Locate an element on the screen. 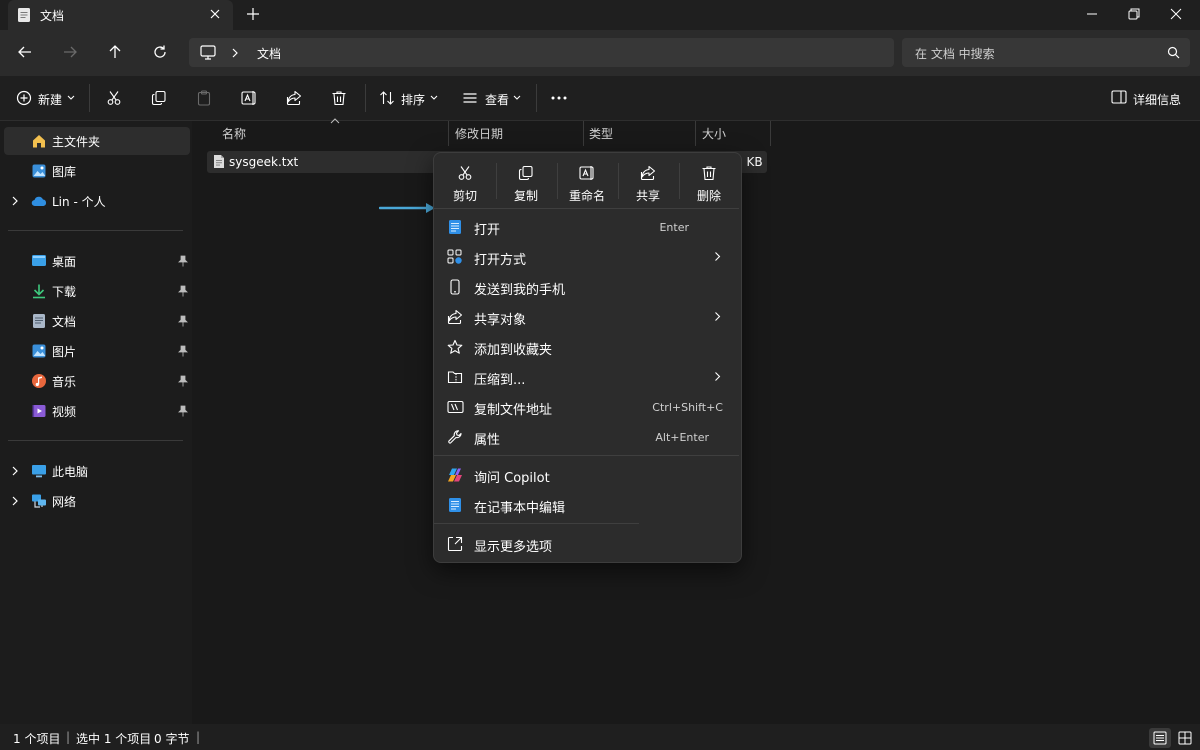 This screenshot has height=750, width=1200. copy-icon is located at coordinates (159, 98).